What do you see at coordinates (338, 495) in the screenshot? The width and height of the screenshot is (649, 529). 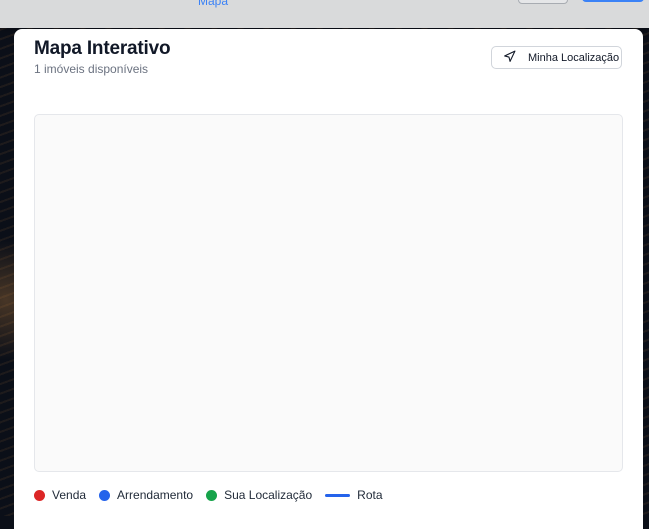 I see `blue-line-icon` at bounding box center [338, 495].